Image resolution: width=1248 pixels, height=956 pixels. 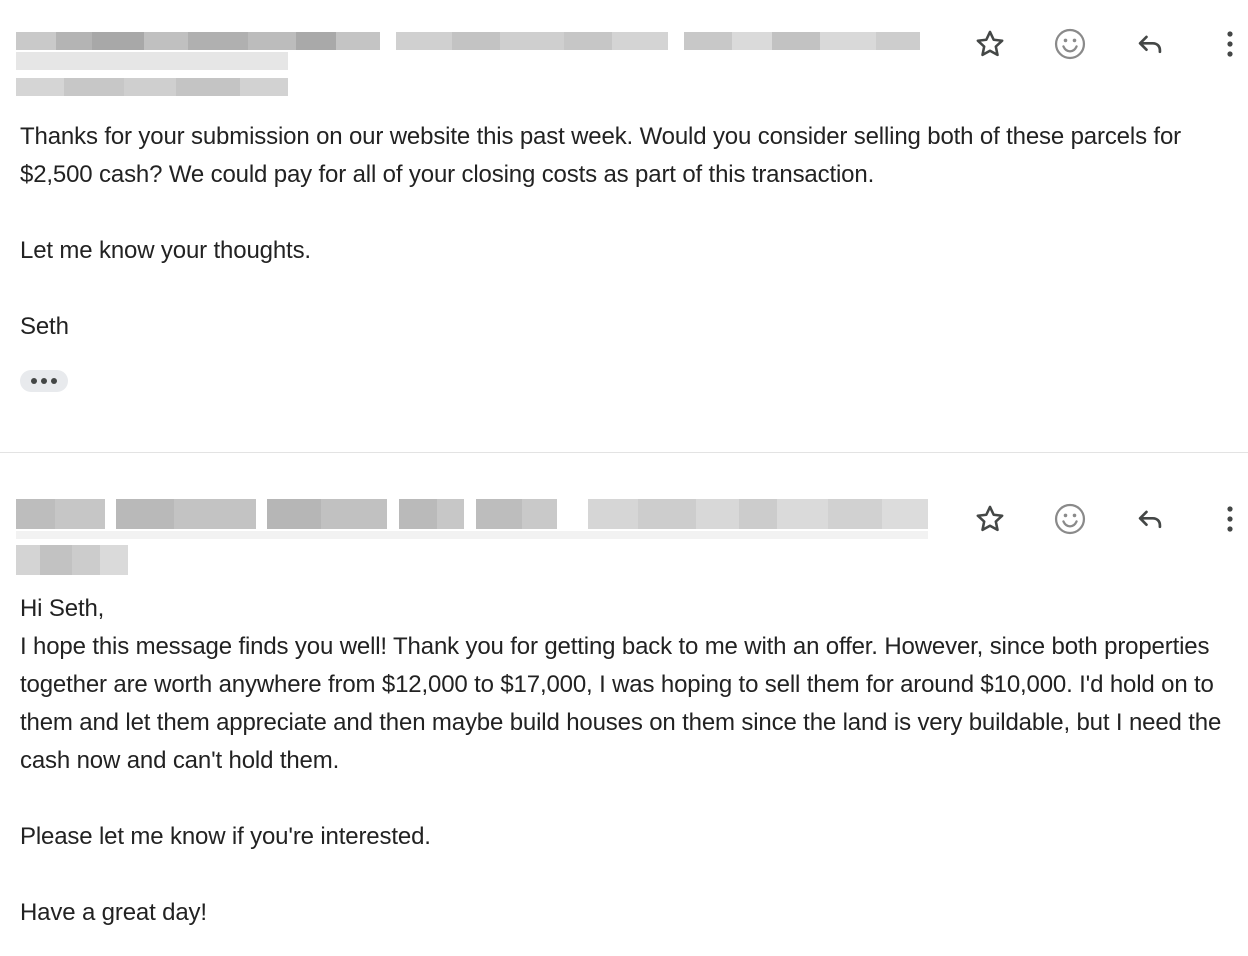 What do you see at coordinates (165, 250) in the screenshot?
I see `body-paragraph: Let me know your thoughts.` at bounding box center [165, 250].